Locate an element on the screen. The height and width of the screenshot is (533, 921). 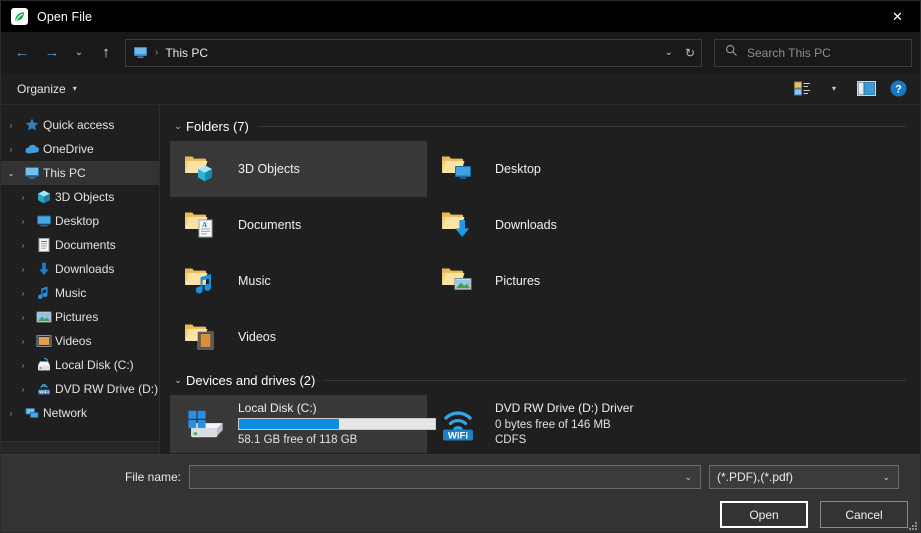
close-button: ✕ is located at coordinates (897, 16).